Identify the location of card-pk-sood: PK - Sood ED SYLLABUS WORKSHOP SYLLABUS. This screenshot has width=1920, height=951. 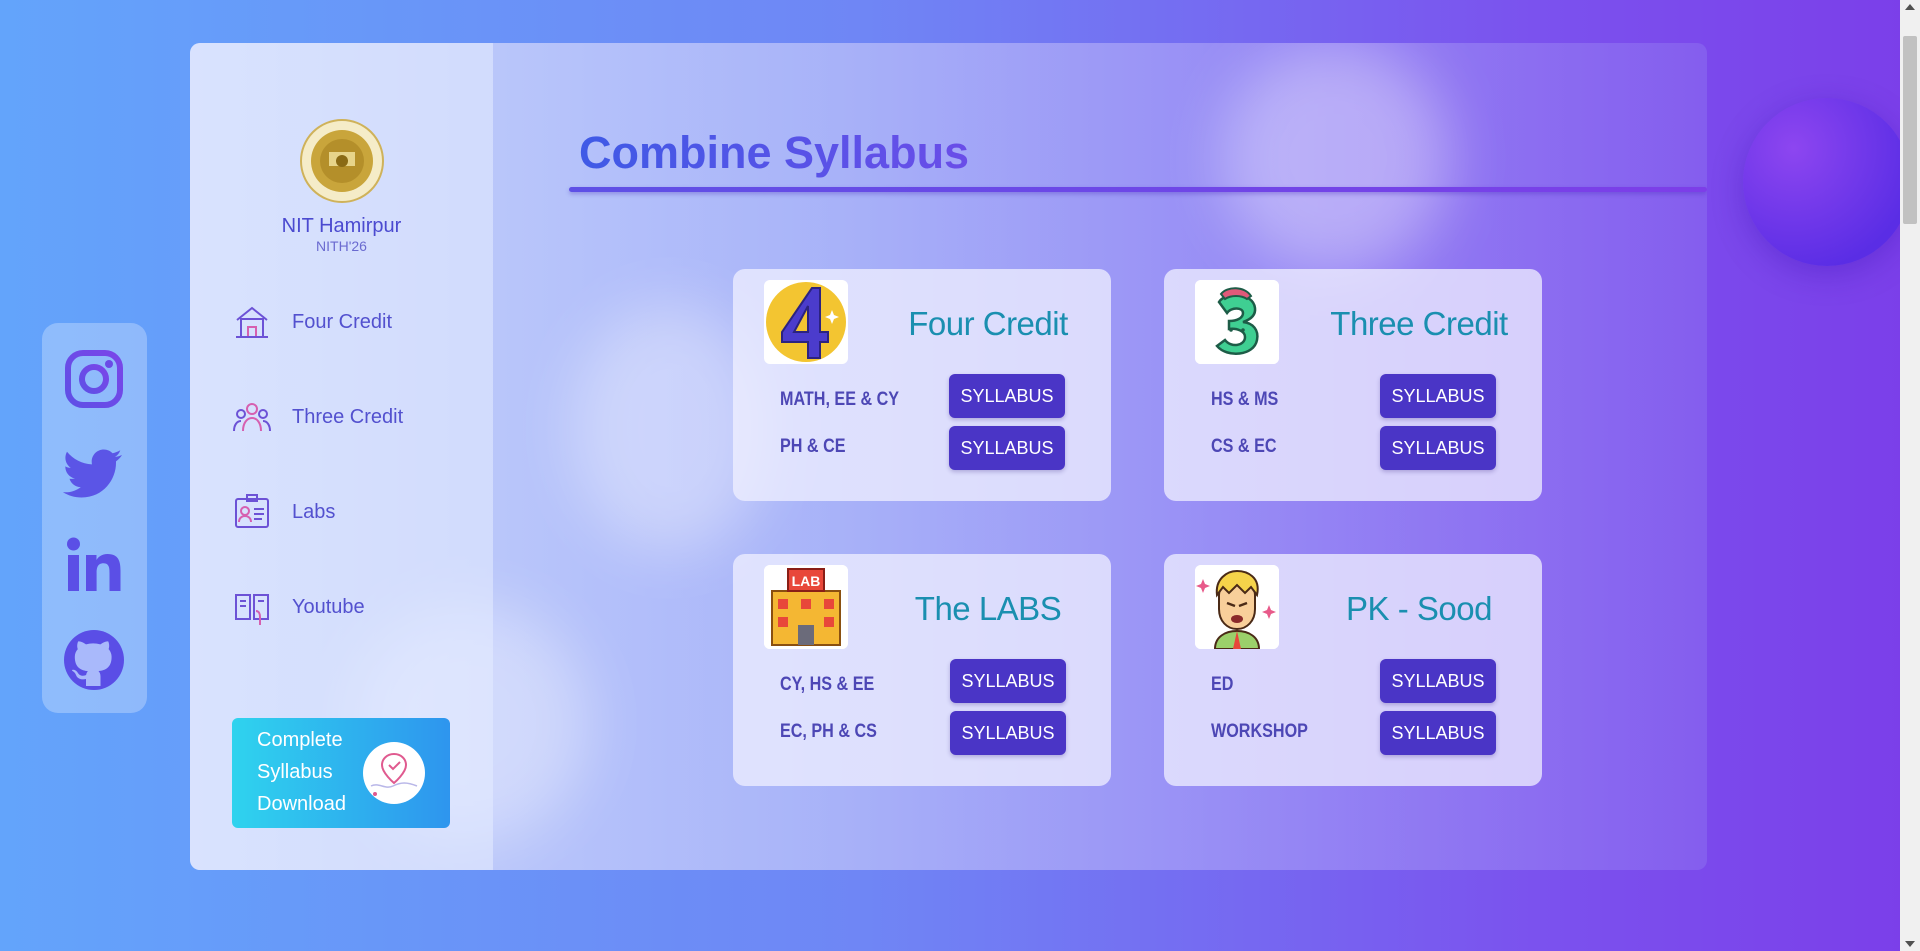
(1353, 670).